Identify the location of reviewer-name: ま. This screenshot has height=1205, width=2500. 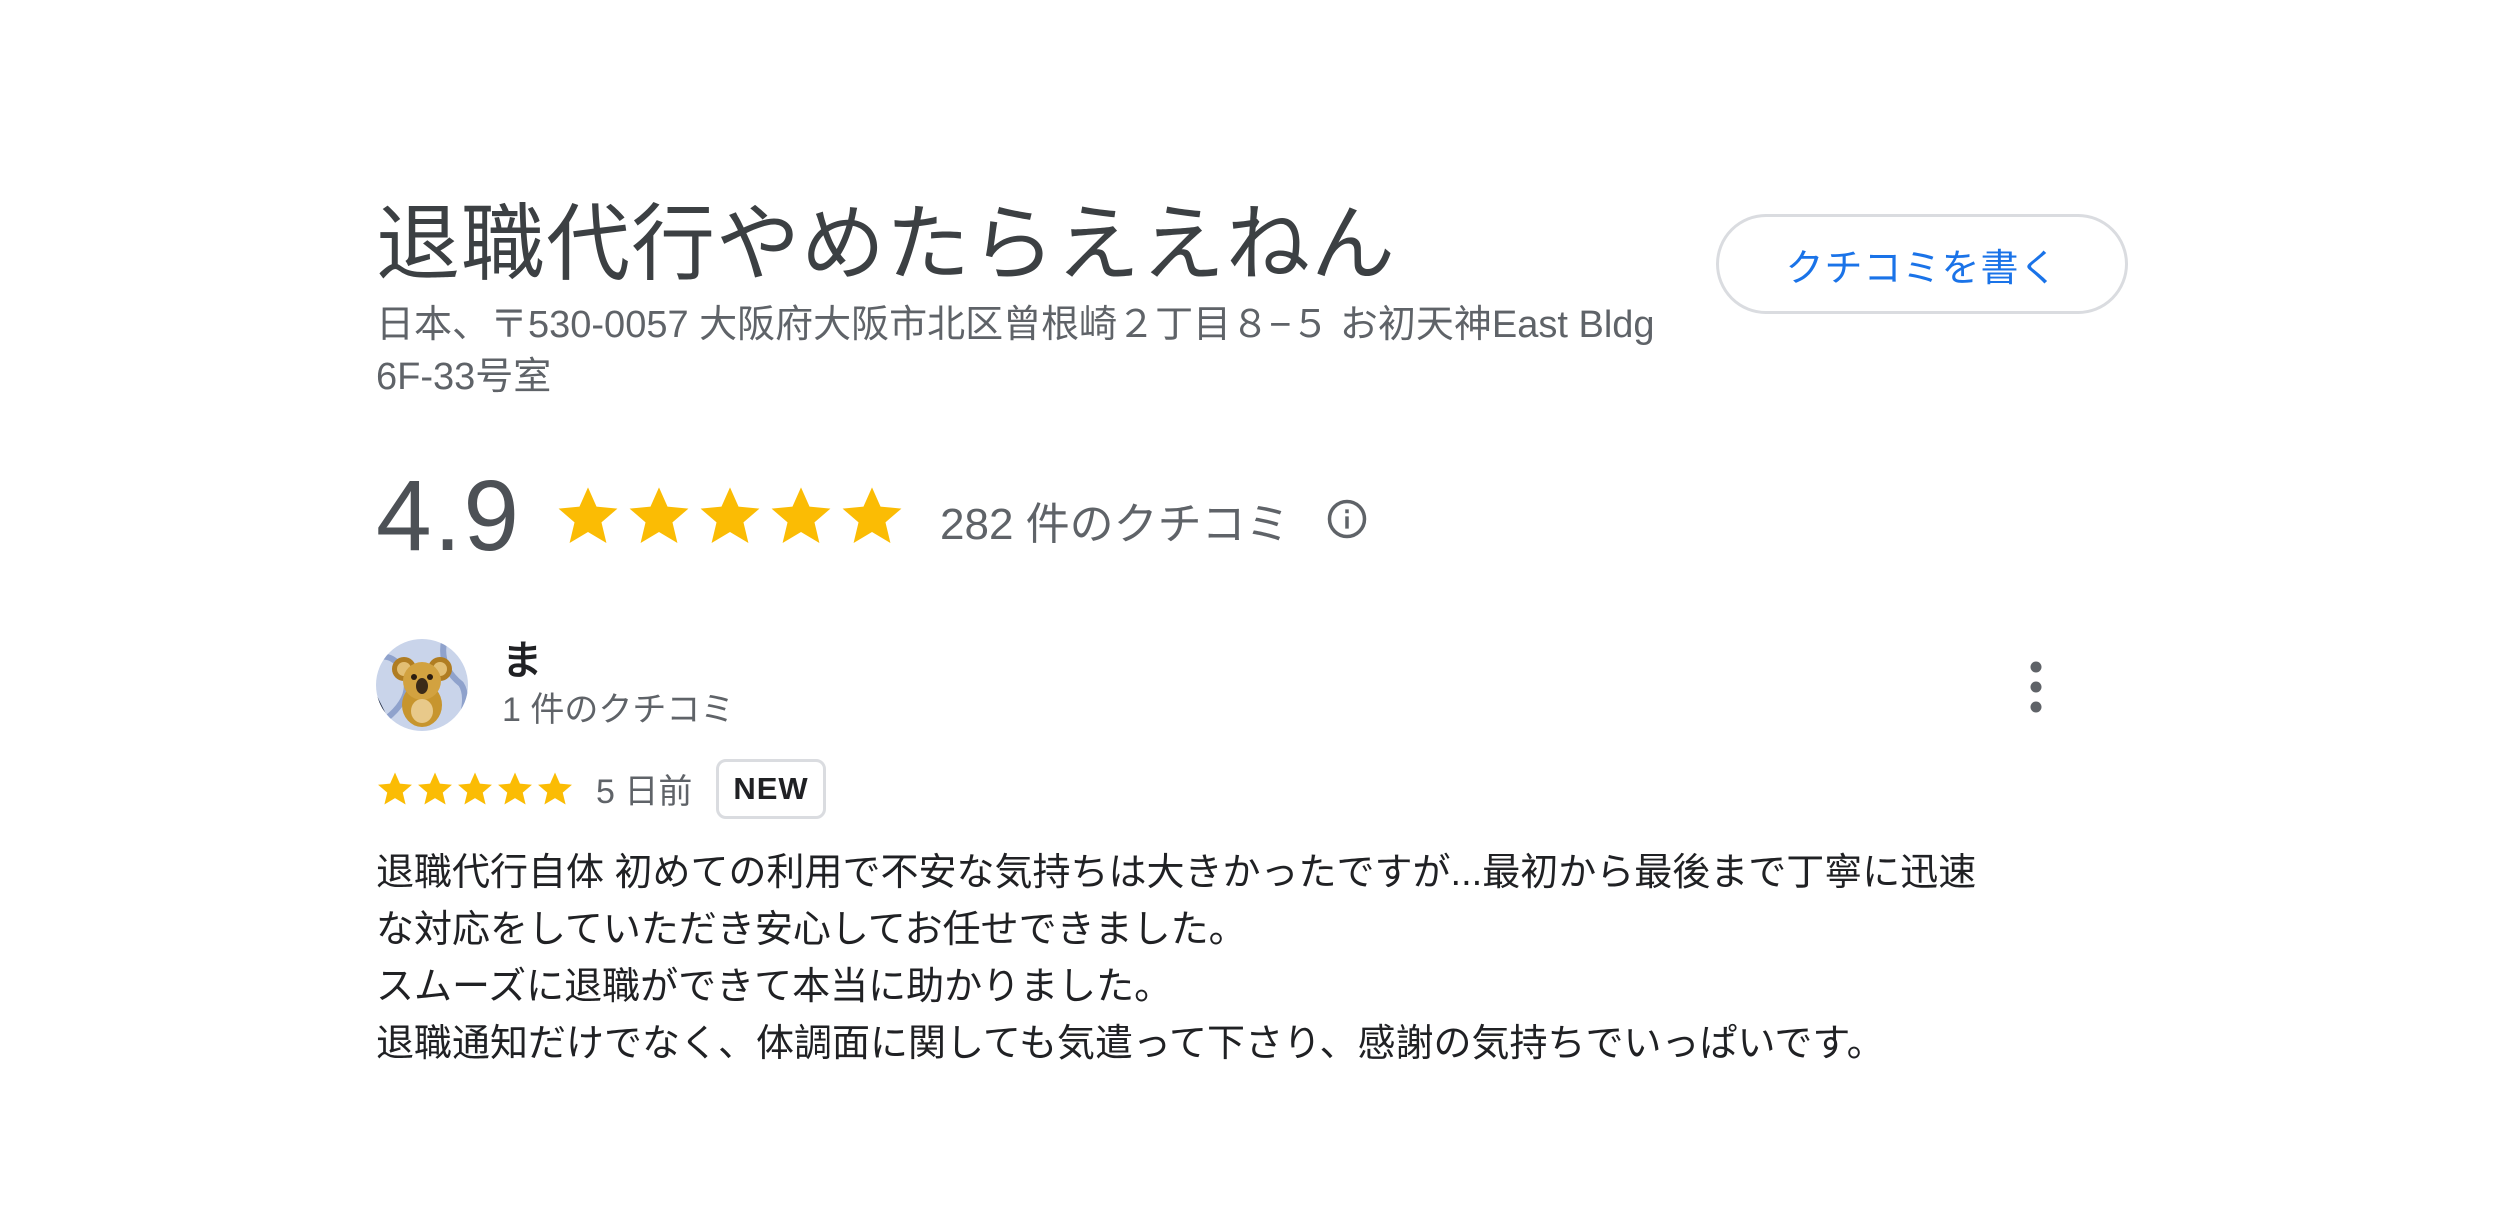
(618, 661).